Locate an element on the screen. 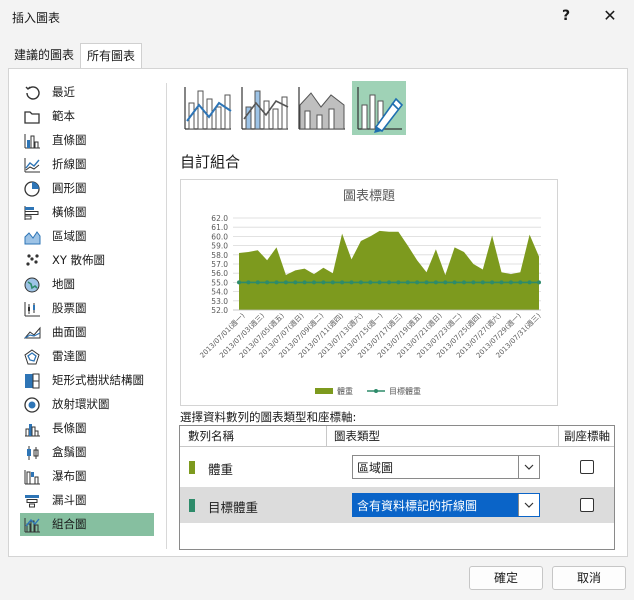 This screenshot has height=600, width=634. legend-swatch-weight is located at coordinates (324, 391).